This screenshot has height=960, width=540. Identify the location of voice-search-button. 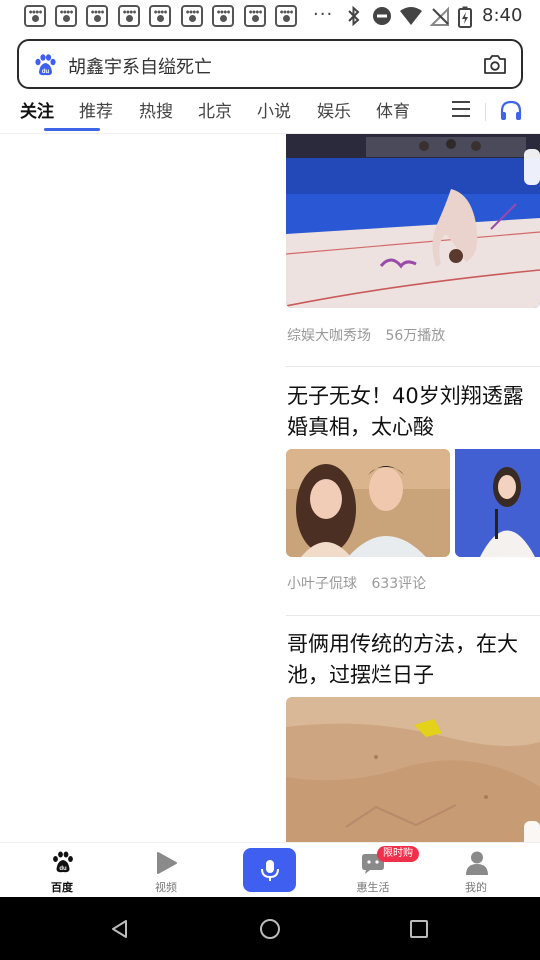
(269, 870).